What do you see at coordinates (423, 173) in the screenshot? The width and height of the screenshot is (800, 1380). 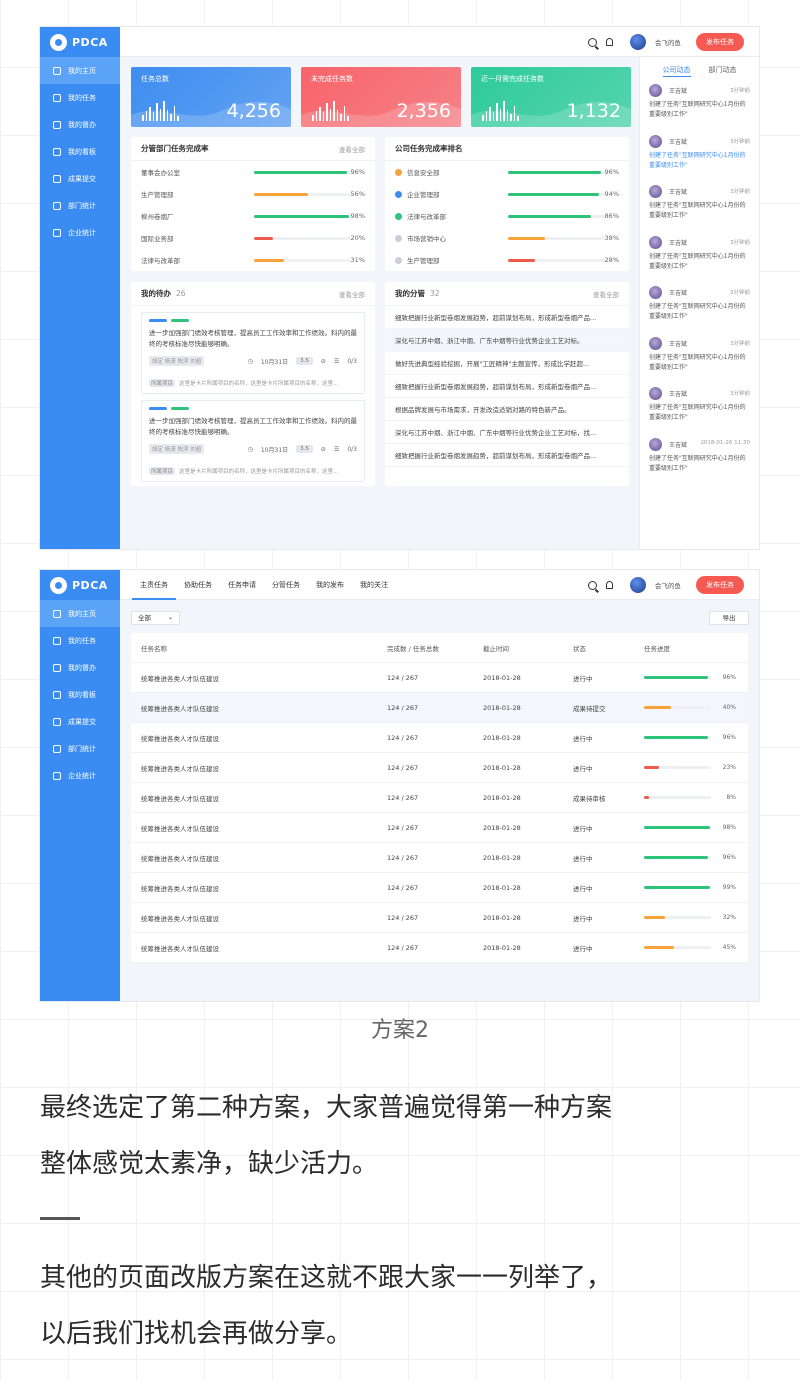 I see `row-label: 信息安全部` at bounding box center [423, 173].